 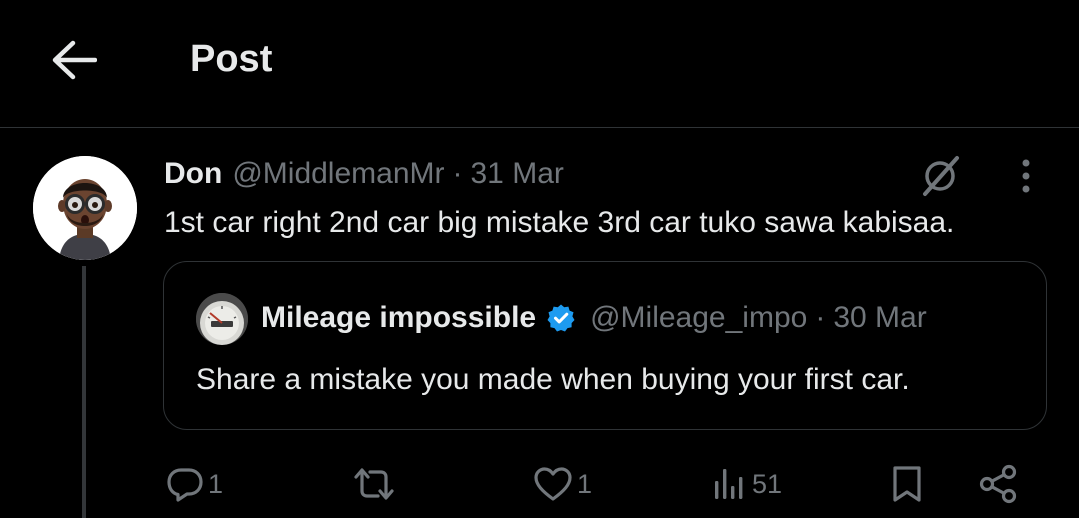 I want to click on author-name: Don, so click(x=193, y=174).